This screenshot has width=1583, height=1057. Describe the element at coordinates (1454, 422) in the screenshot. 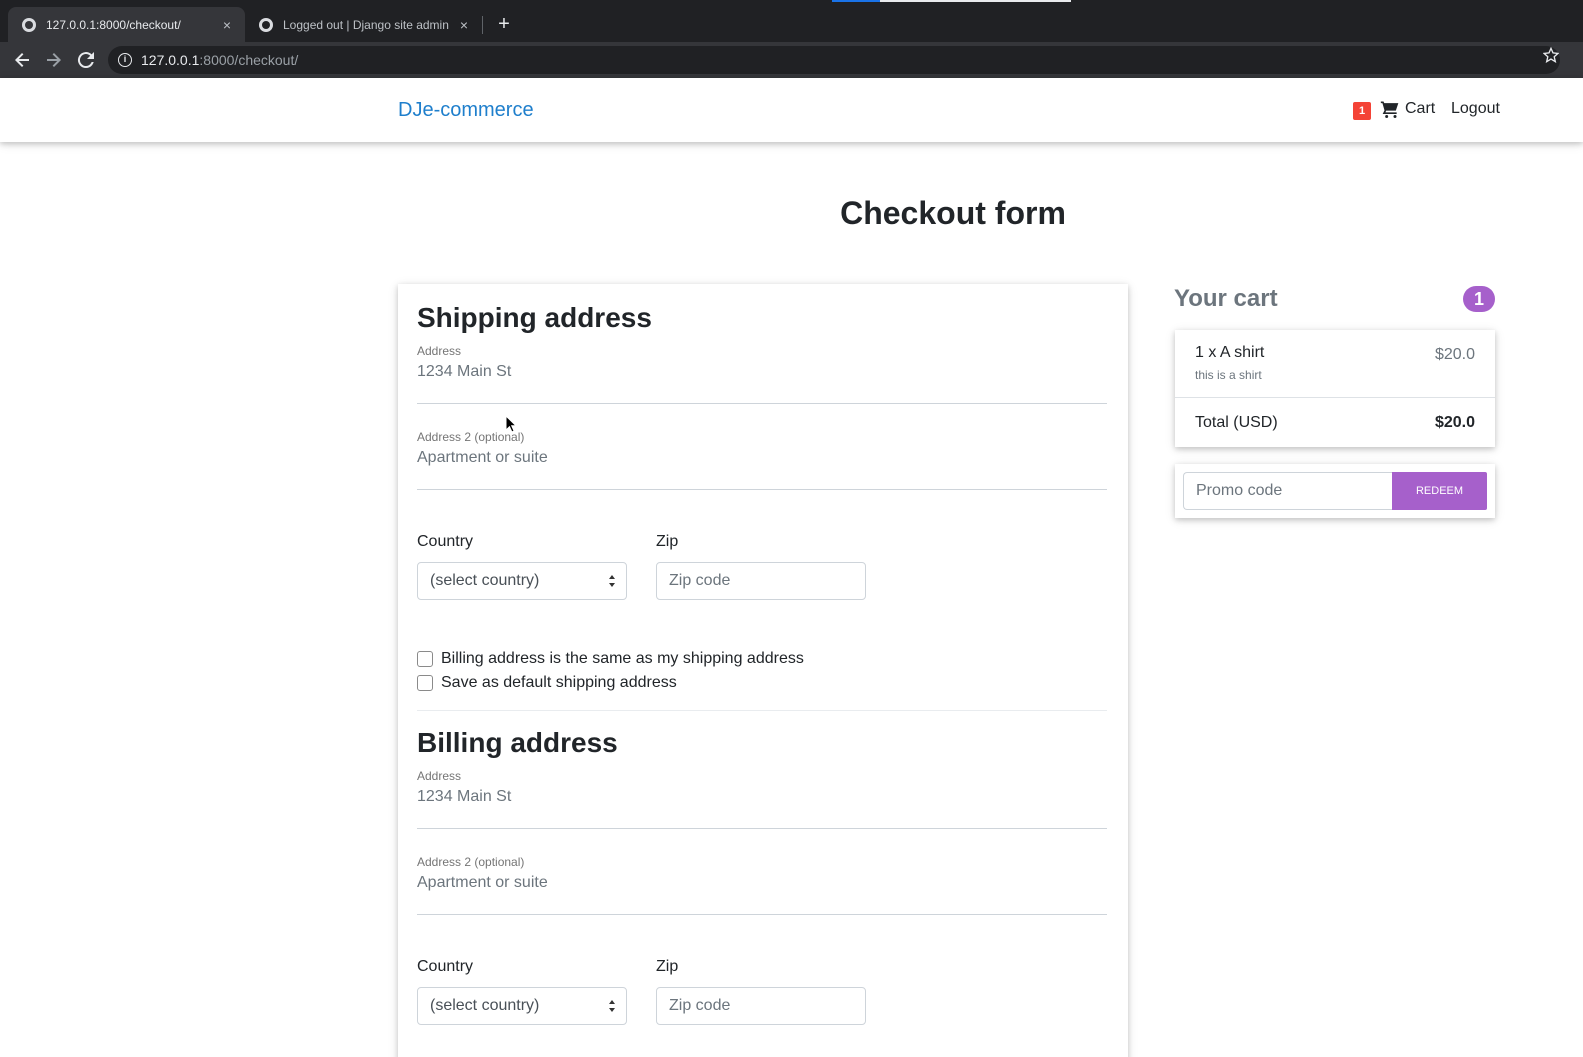

I see `cart-total-value: $20.0` at that location.